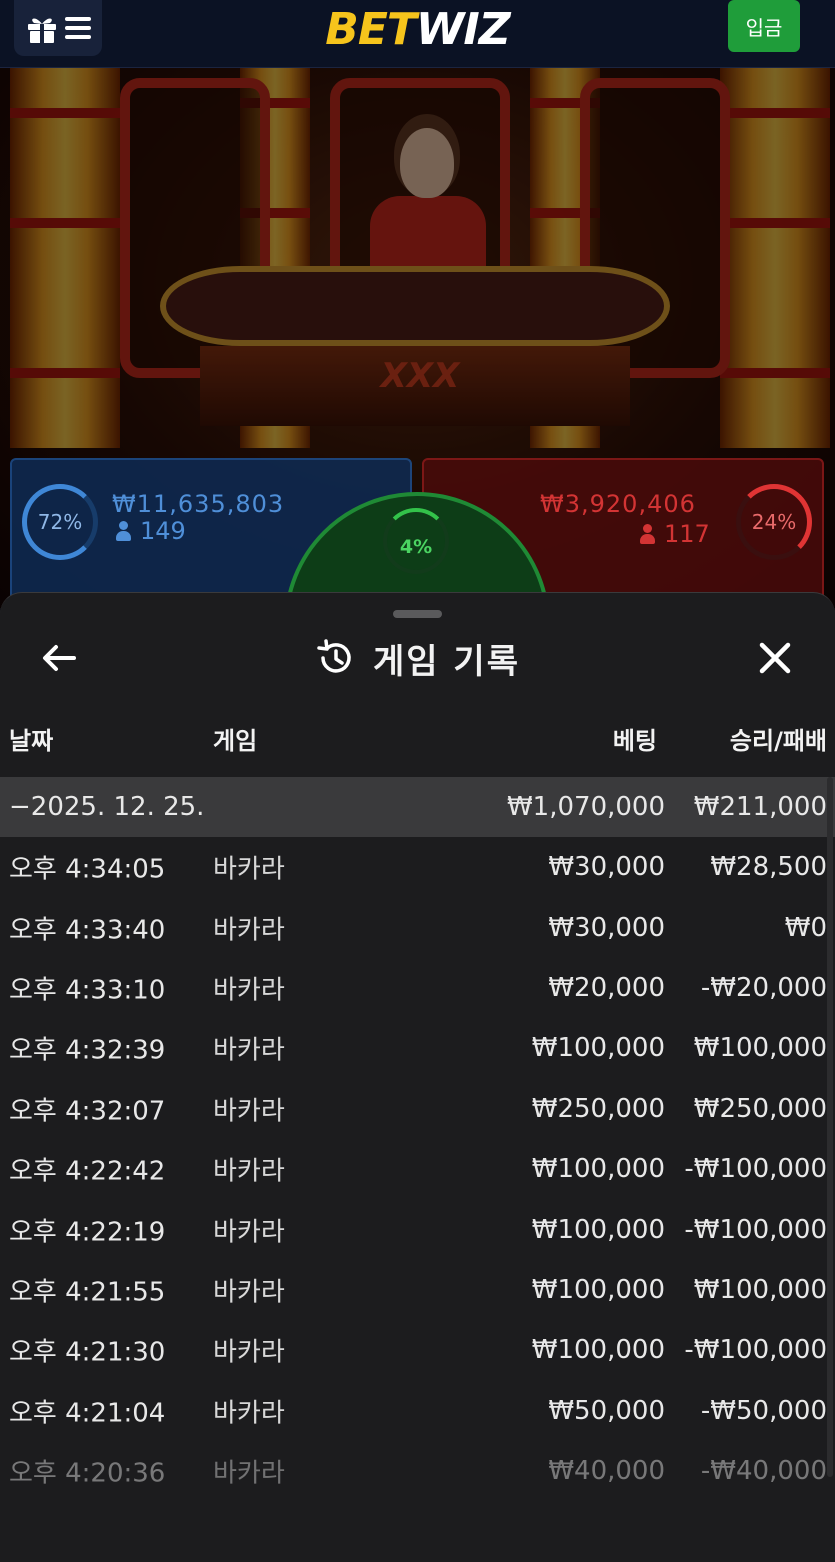 The height and width of the screenshot is (1562, 835). Describe the element at coordinates (763, 1471) in the screenshot. I see `row-winloss: -₩40,000` at that location.